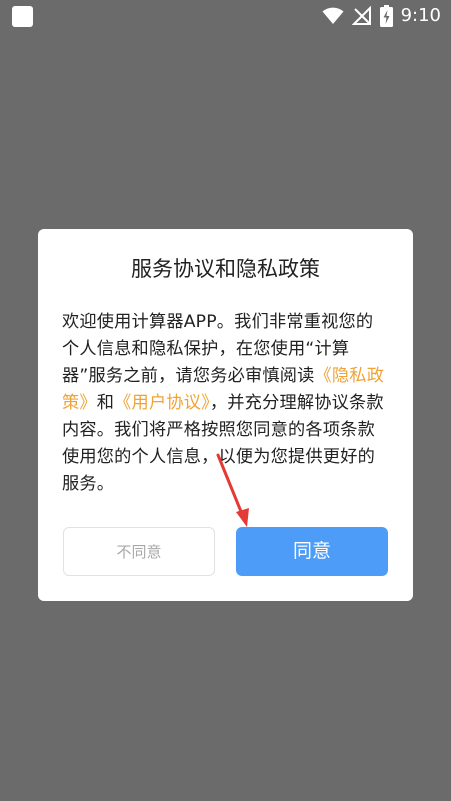  Describe the element at coordinates (139, 551) in the screenshot. I see `disagree-button: 不同意` at that location.